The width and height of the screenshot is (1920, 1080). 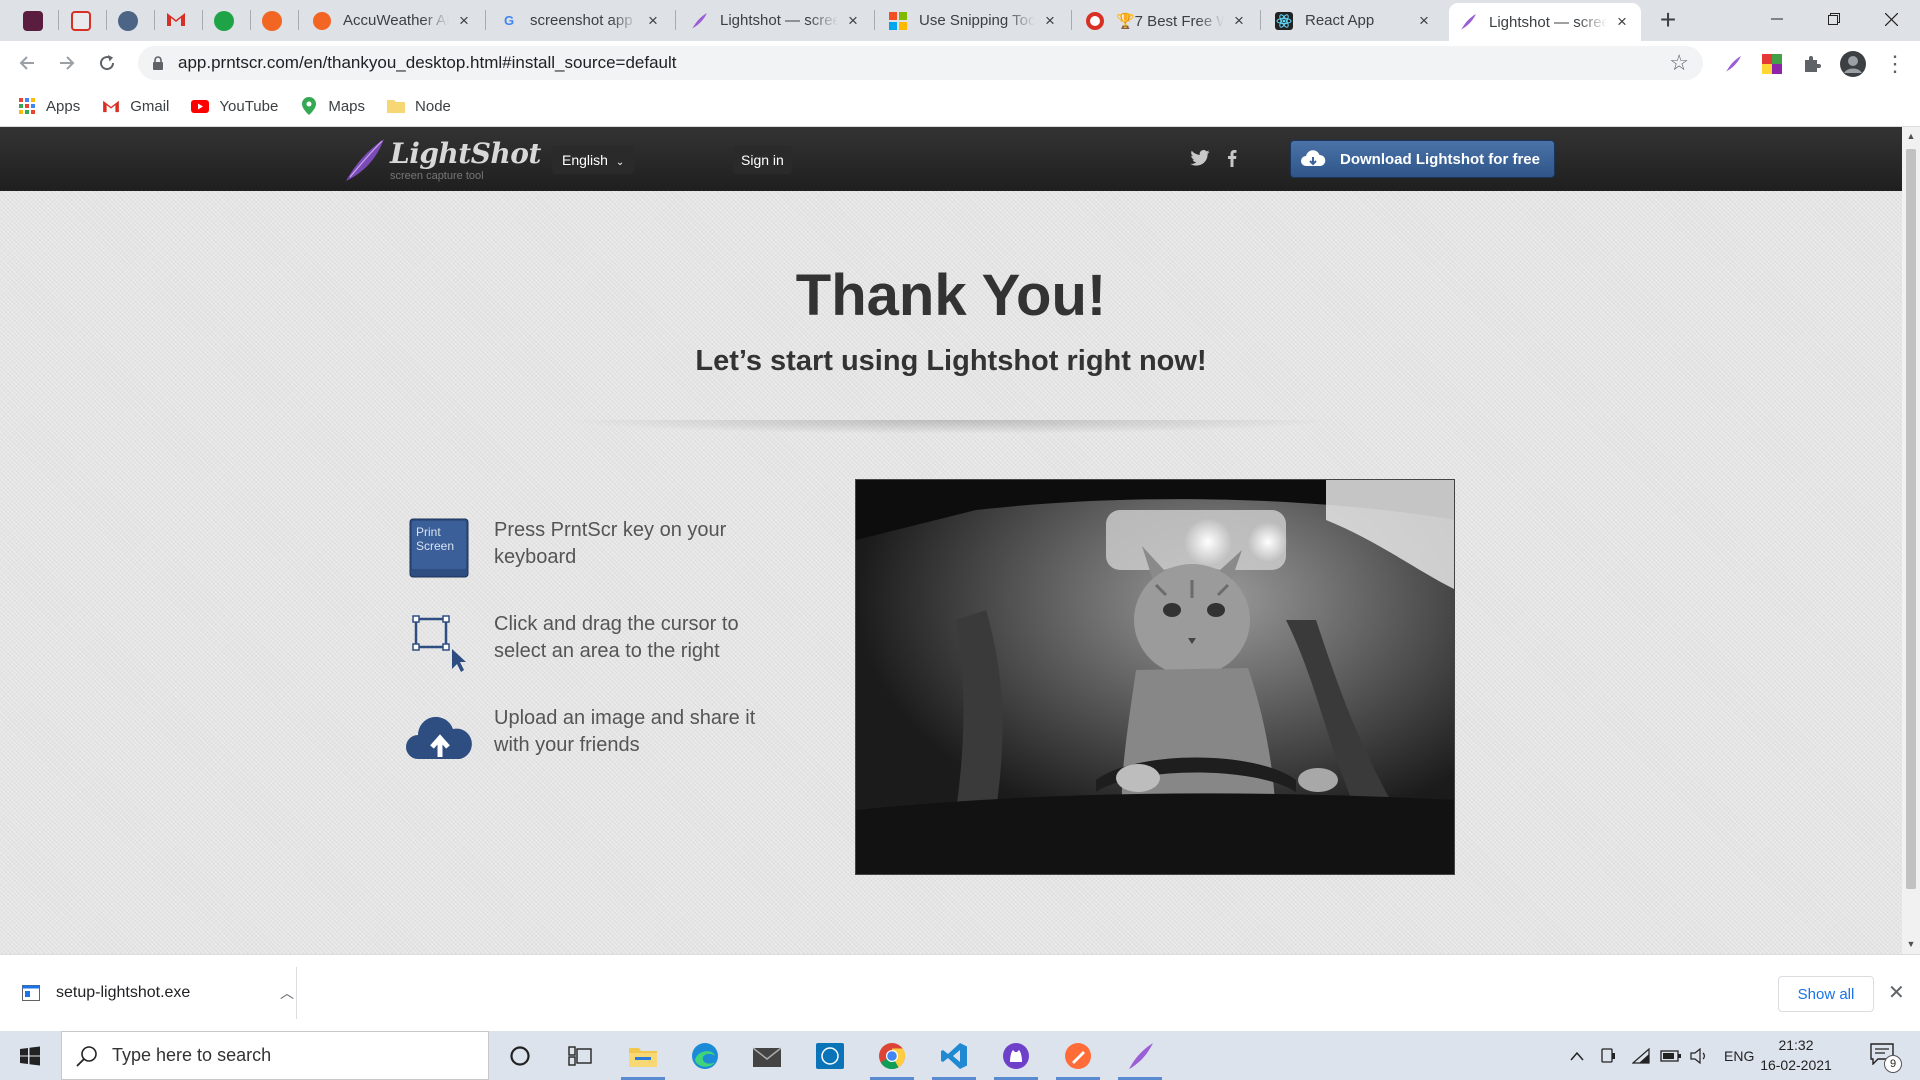 What do you see at coordinates (440, 643) in the screenshot?
I see `select-area-icon` at bounding box center [440, 643].